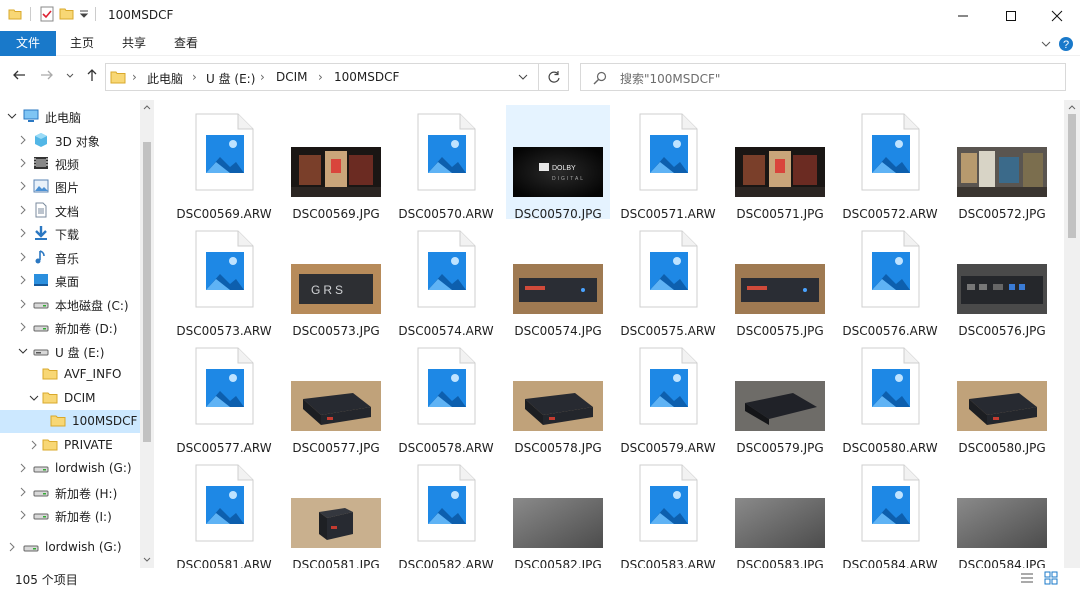 Image resolution: width=1080 pixels, height=591 pixels. I want to click on breadcrumb-item: 100MSDCF, so click(366, 77).